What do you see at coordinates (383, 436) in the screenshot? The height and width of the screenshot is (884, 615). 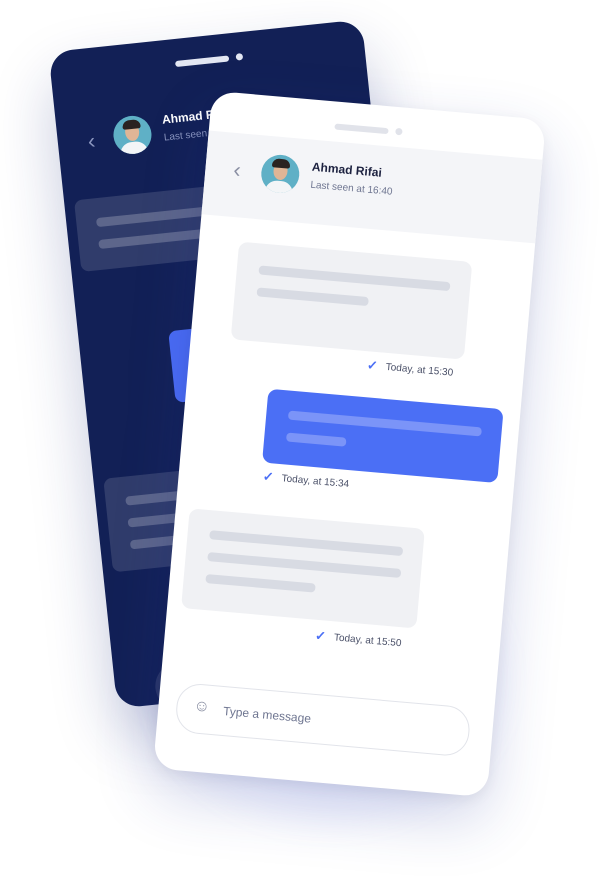 I see `message-bubble-outgoing` at bounding box center [383, 436].